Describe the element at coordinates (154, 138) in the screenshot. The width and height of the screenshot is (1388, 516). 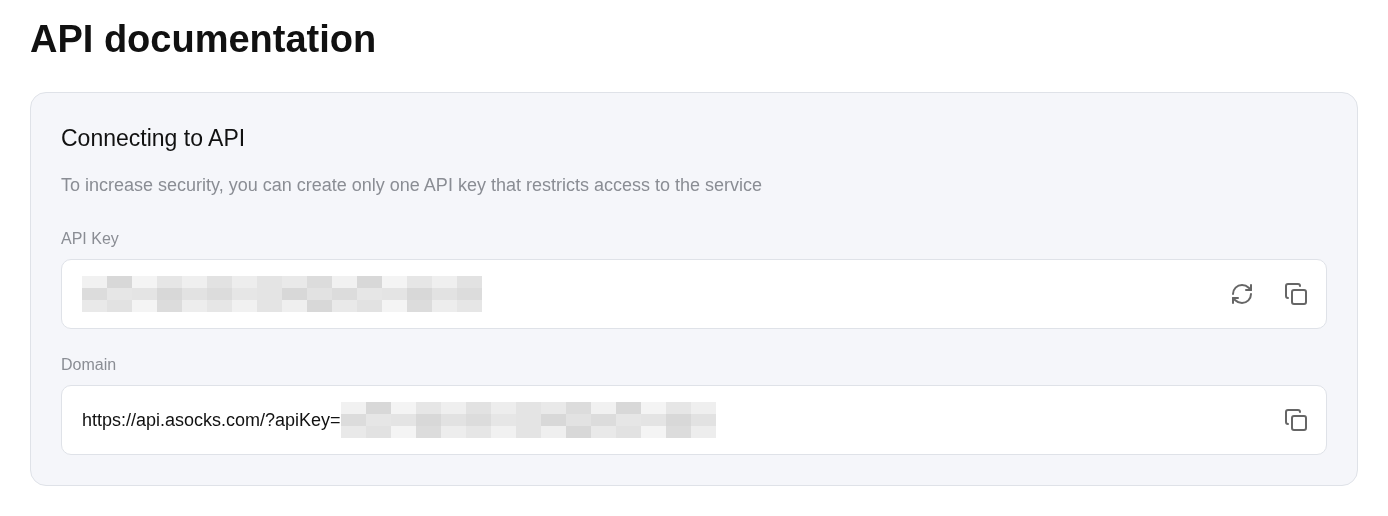
I see `card-title: Connecting to API` at that location.